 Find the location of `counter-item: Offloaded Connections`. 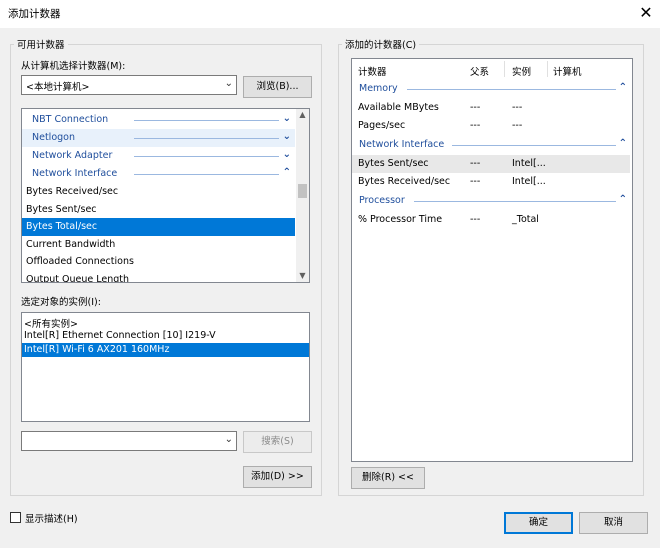

counter-item: Offloaded Connections is located at coordinates (158, 262).